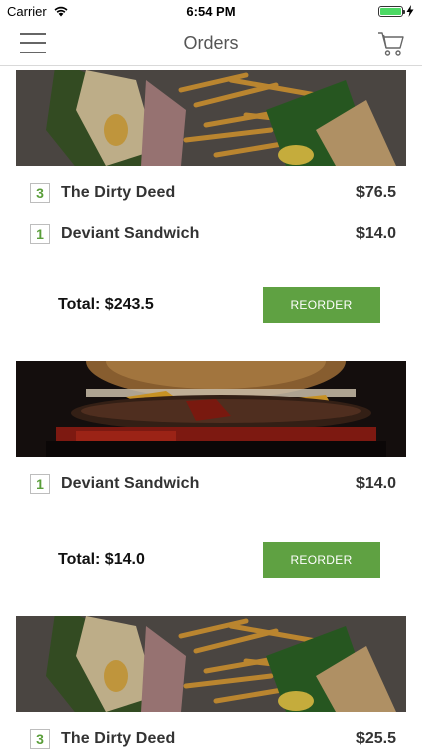 This screenshot has height=750, width=422. Describe the element at coordinates (33, 43) in the screenshot. I see `hamburger-menu-icon` at that location.